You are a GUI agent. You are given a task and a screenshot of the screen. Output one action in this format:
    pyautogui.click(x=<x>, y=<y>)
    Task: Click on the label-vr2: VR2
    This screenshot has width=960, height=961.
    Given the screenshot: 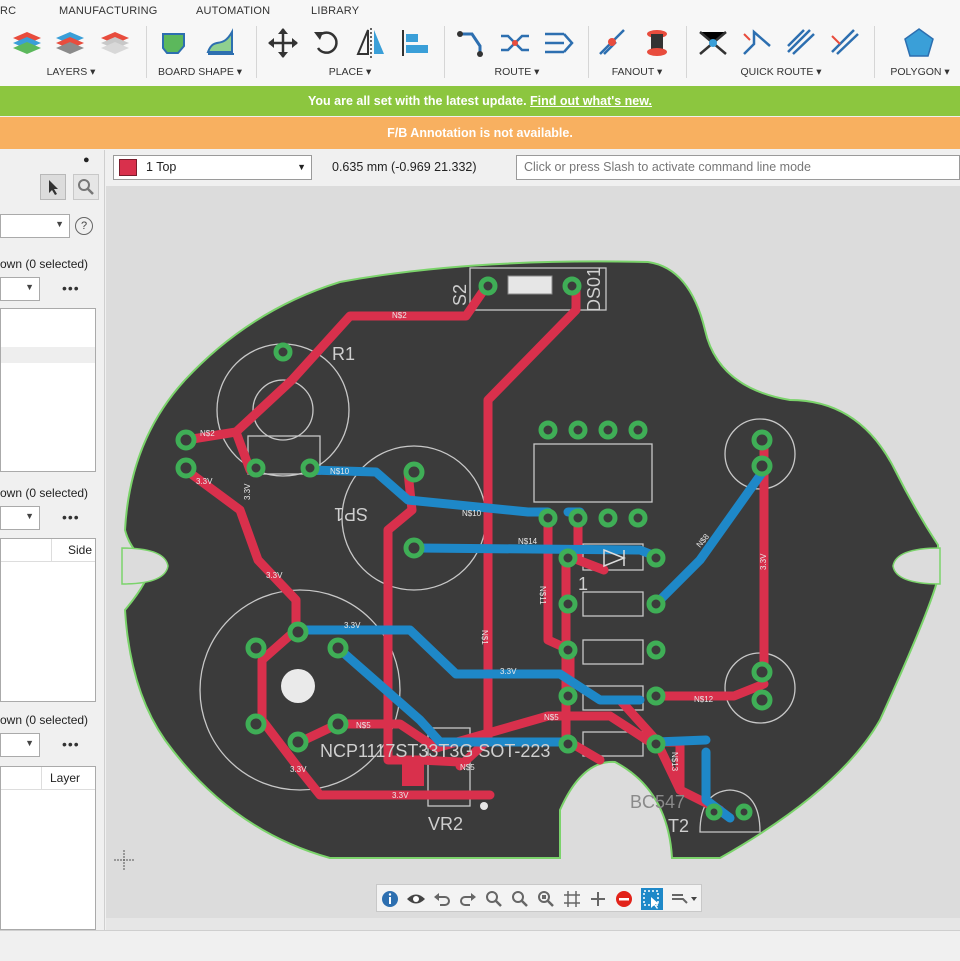 What is the action you would take?
    pyautogui.click(x=445, y=824)
    